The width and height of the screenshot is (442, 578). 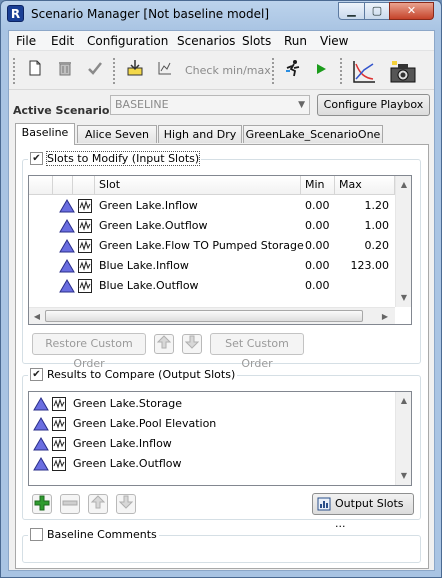 I want to click on add-slot-button, so click(x=42, y=504).